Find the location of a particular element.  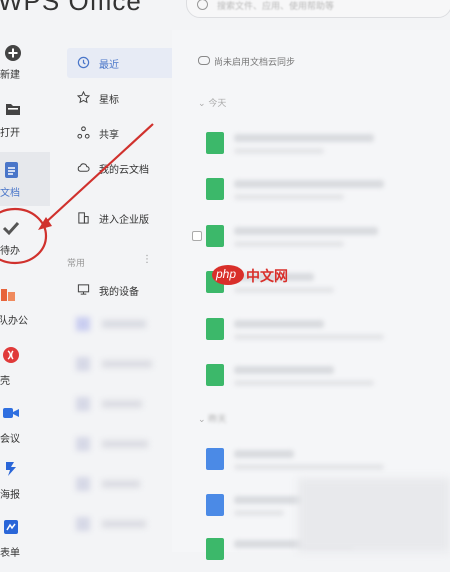

rail-item-new: 新建 is located at coordinates (25, 66).